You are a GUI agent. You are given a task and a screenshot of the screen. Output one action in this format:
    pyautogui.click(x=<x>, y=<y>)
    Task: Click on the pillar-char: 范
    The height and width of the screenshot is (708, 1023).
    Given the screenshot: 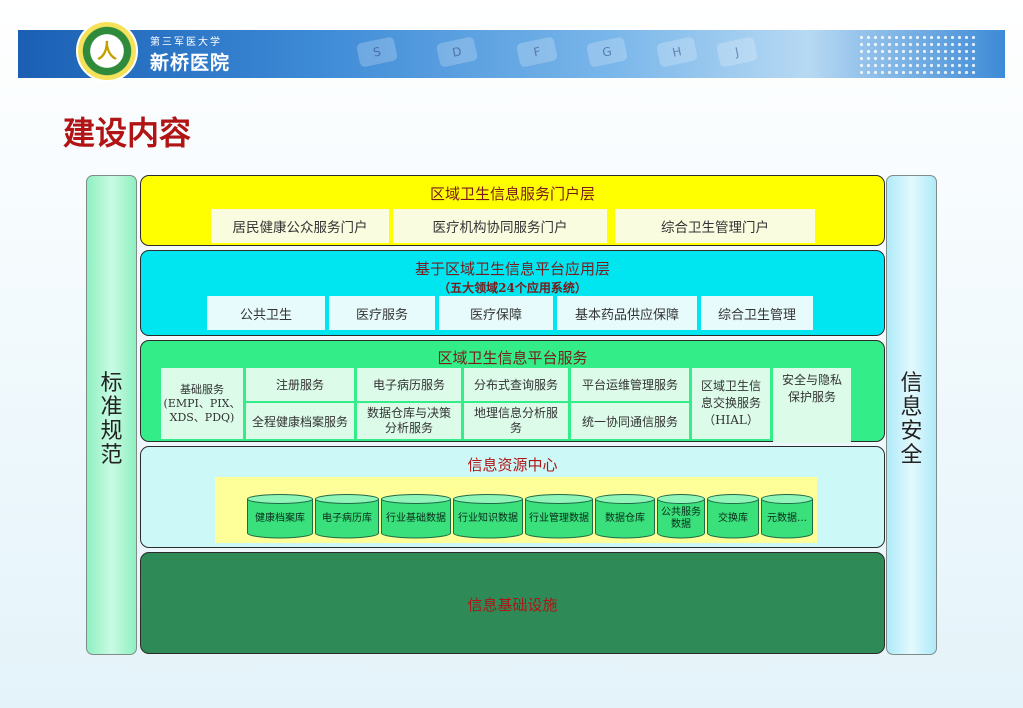 What is the action you would take?
    pyautogui.click(x=111, y=455)
    